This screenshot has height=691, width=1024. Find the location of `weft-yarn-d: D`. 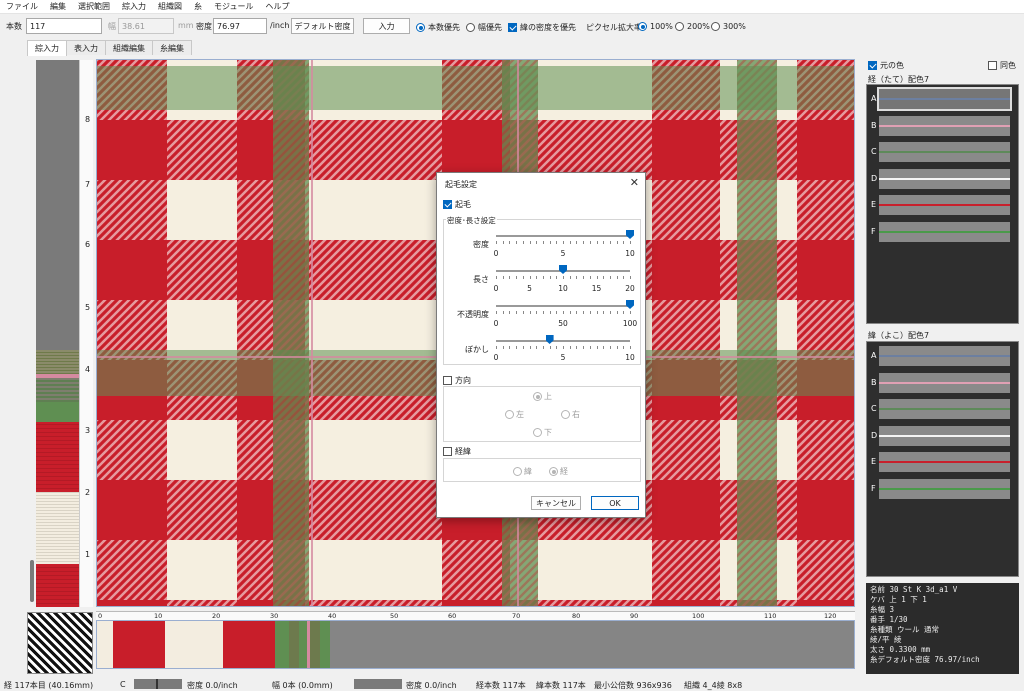

weft-yarn-d: D is located at coordinates (942, 436).